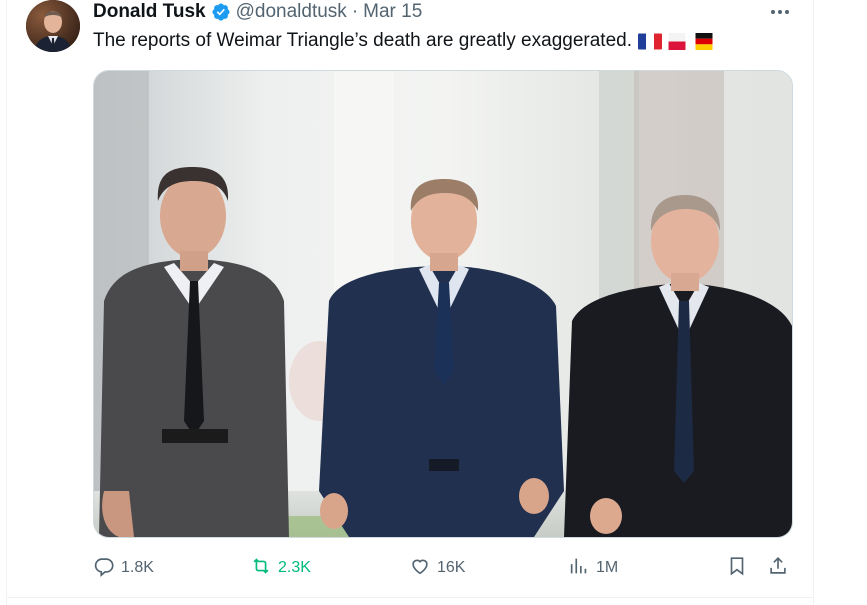  What do you see at coordinates (149, 12) in the screenshot?
I see `author-name: Donald Tusk` at bounding box center [149, 12].